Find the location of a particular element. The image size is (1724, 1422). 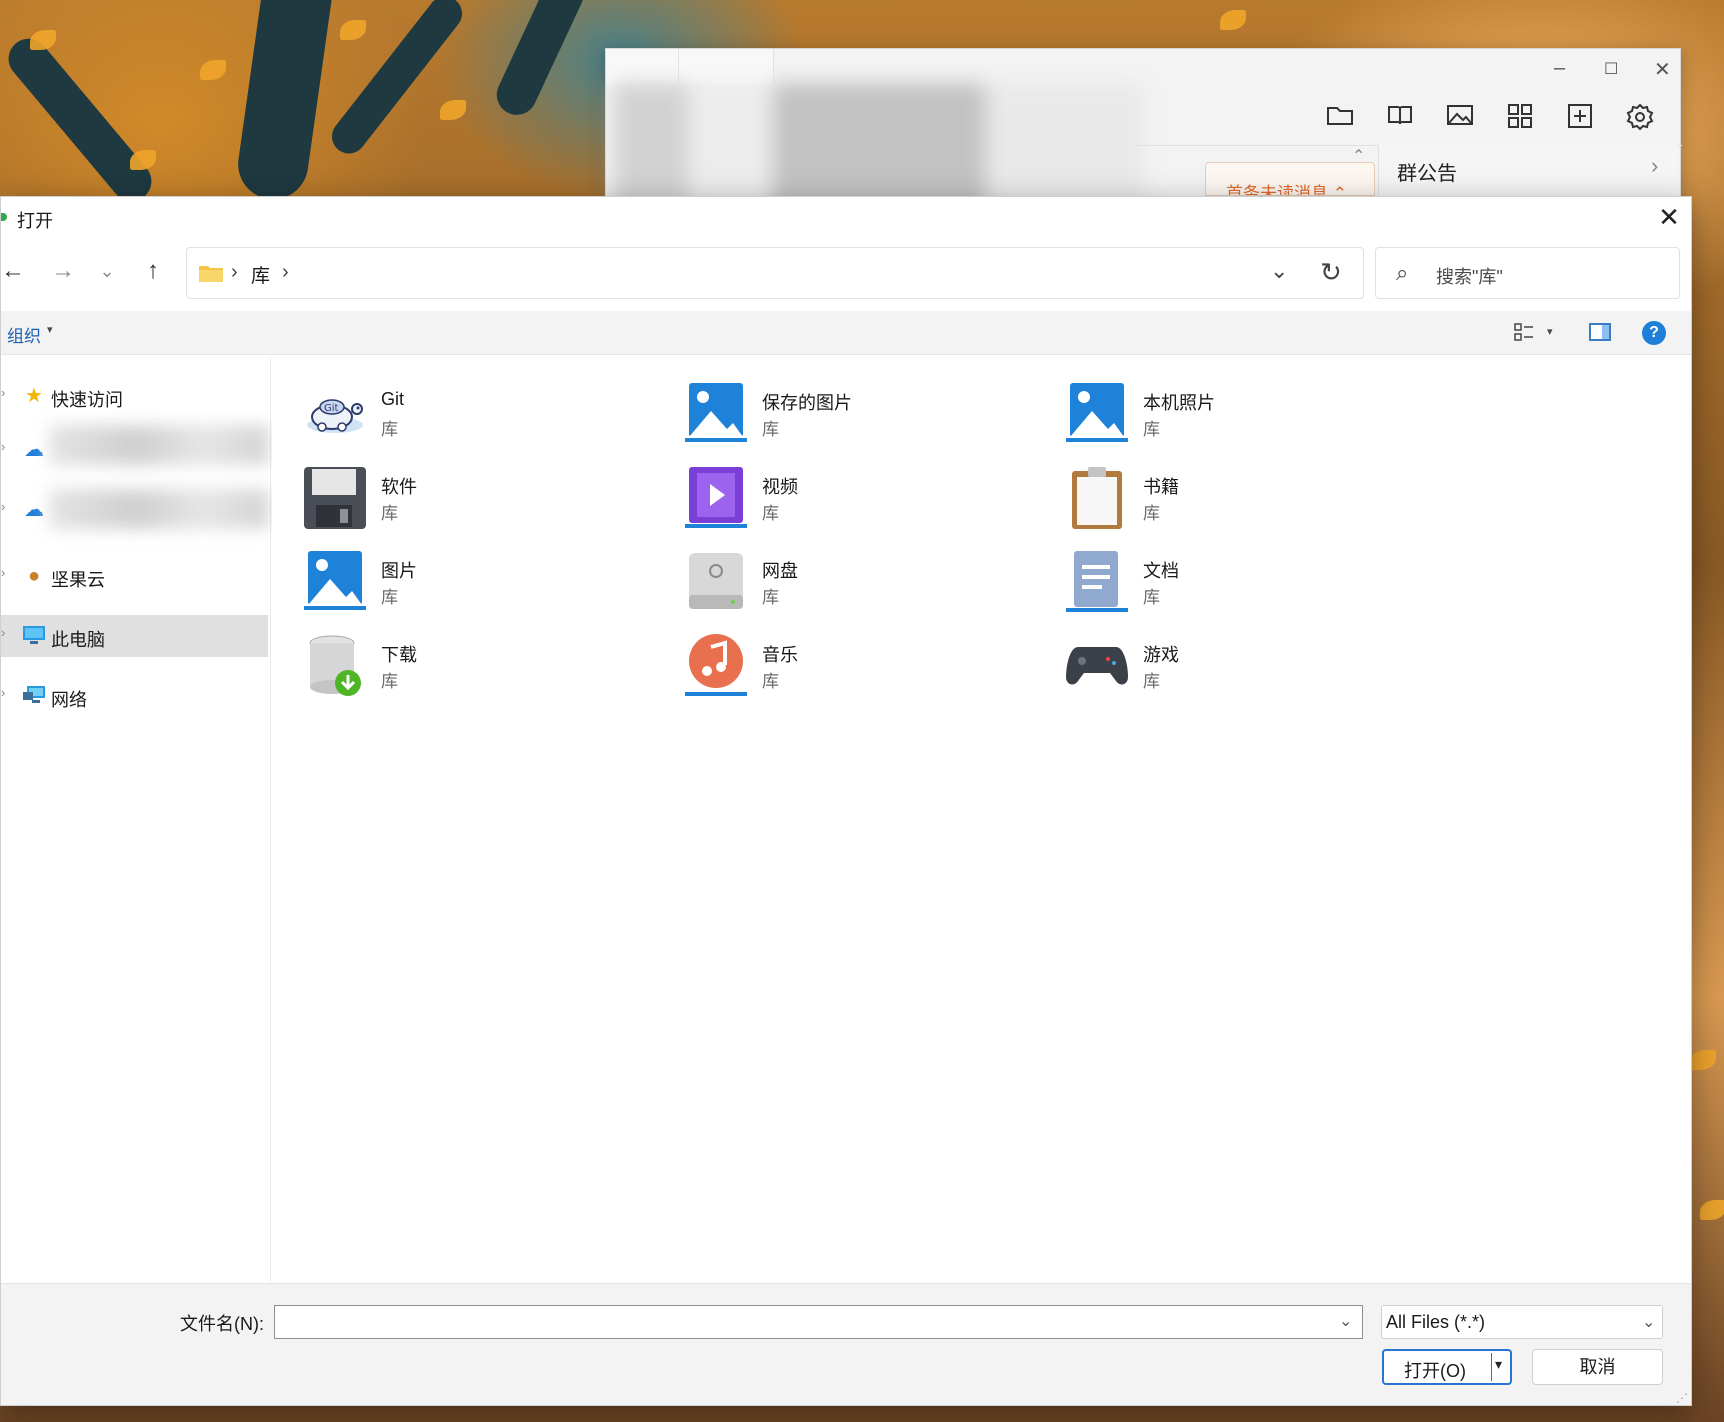

search-icon: ⌕ is located at coordinates (1402, 272).